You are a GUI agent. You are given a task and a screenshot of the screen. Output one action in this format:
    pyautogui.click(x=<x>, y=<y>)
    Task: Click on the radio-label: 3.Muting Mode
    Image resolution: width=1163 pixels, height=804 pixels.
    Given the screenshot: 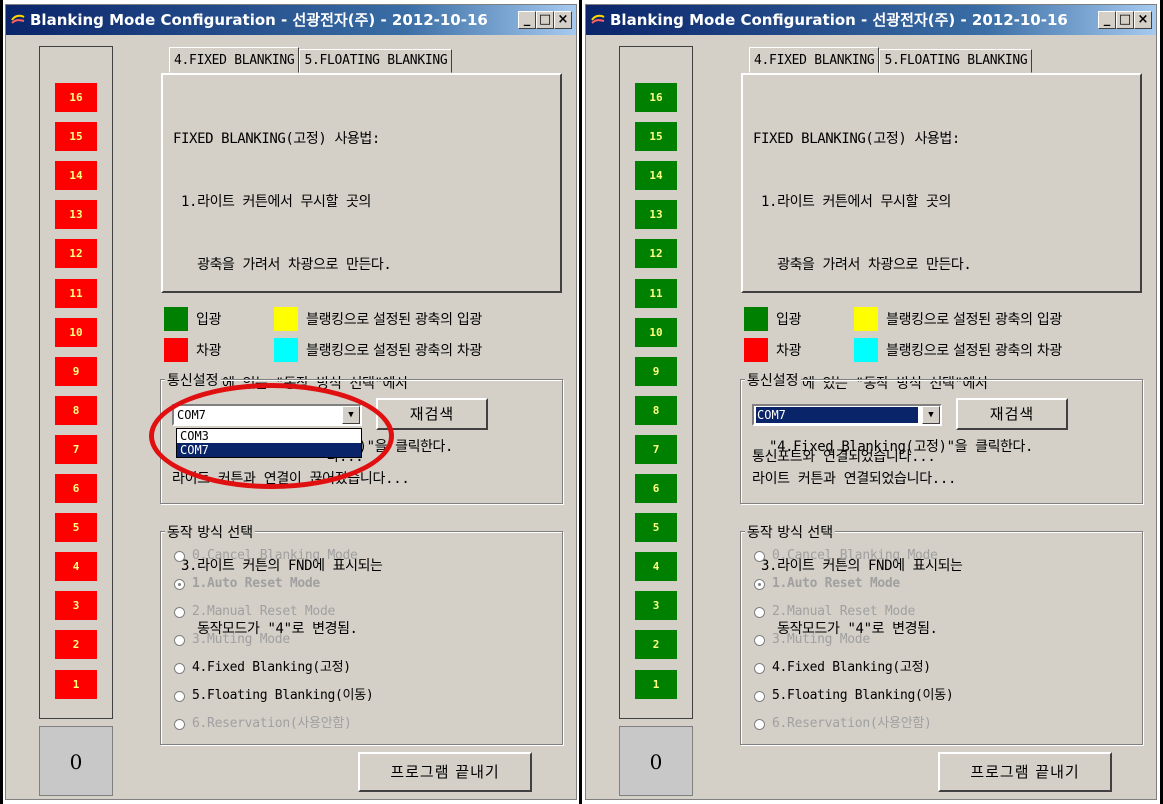 What is the action you would take?
    pyautogui.click(x=821, y=639)
    